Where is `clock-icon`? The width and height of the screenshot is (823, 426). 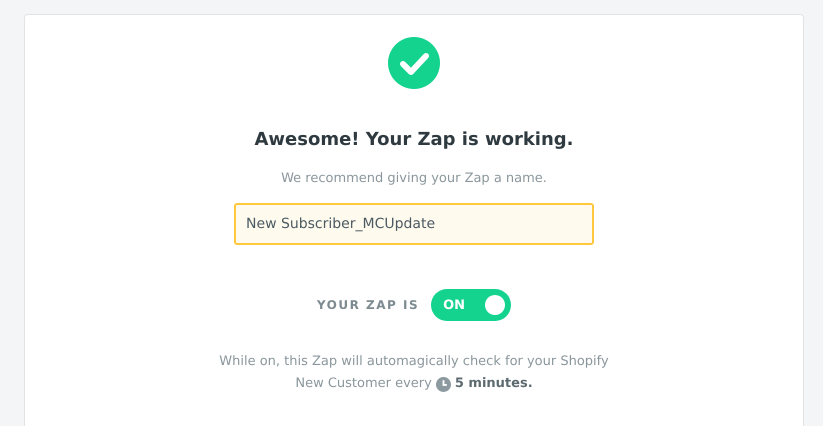
clock-icon is located at coordinates (443, 384).